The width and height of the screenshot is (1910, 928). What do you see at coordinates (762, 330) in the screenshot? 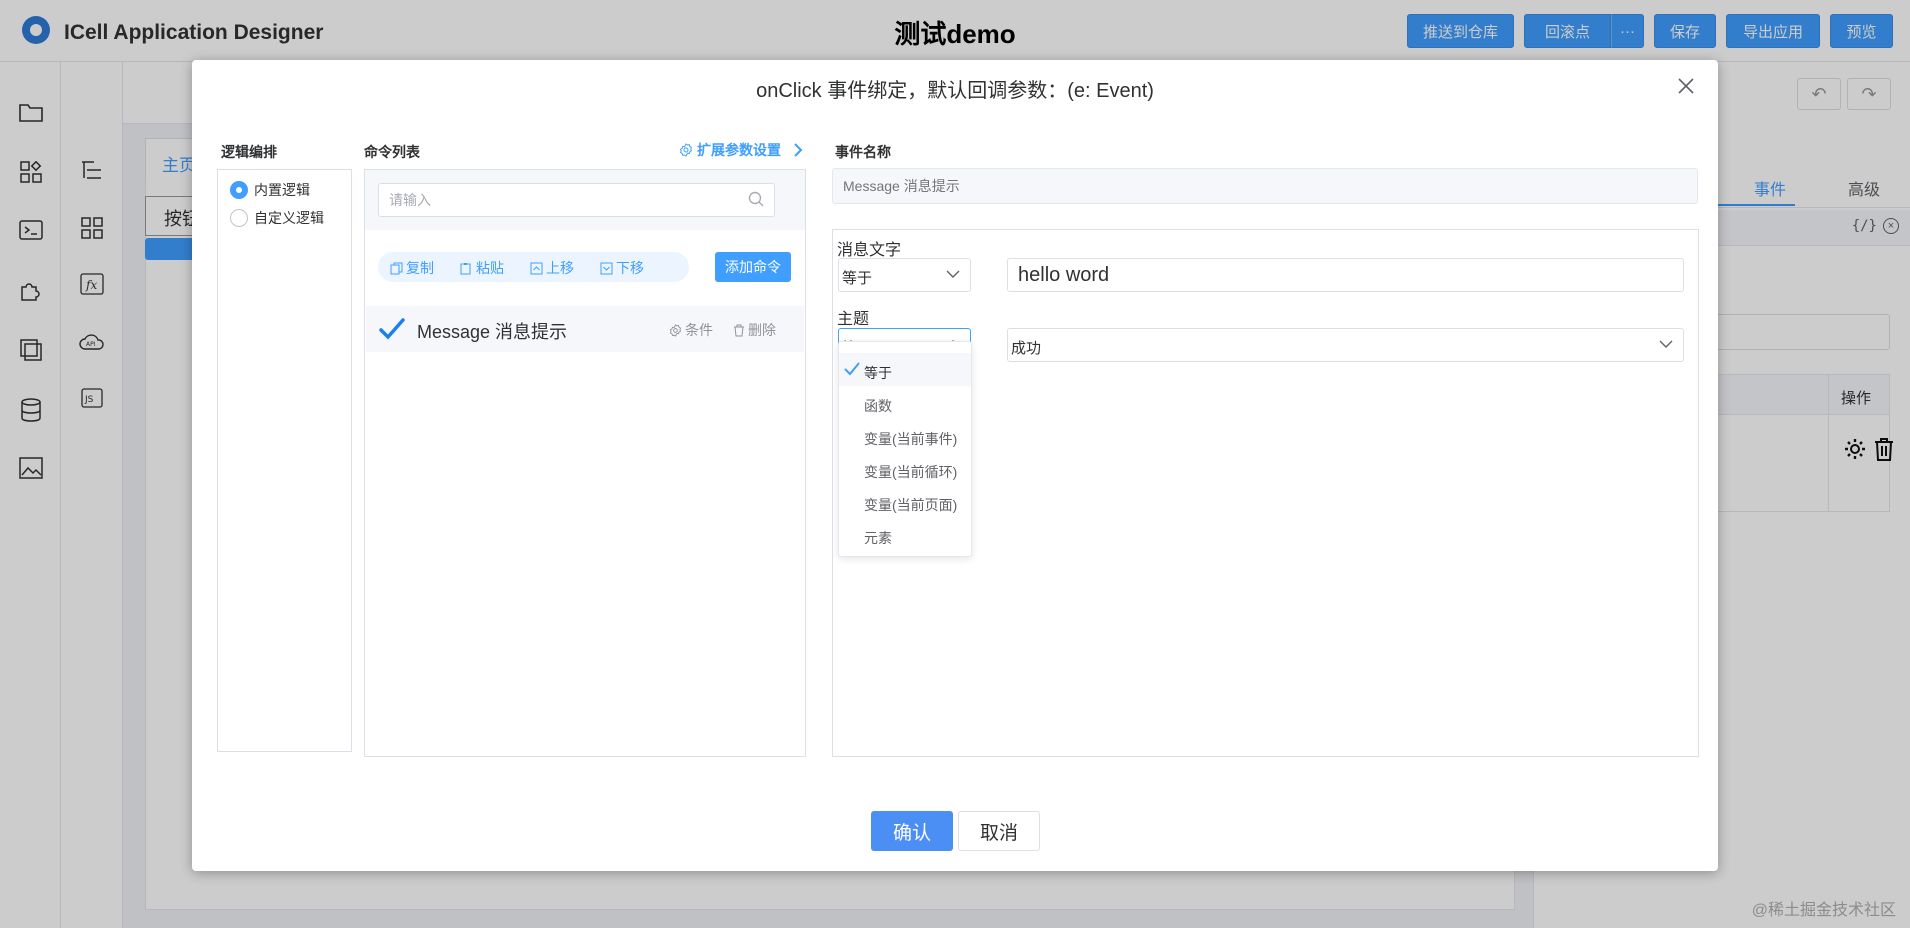
I see `delete-label: 删除` at bounding box center [762, 330].